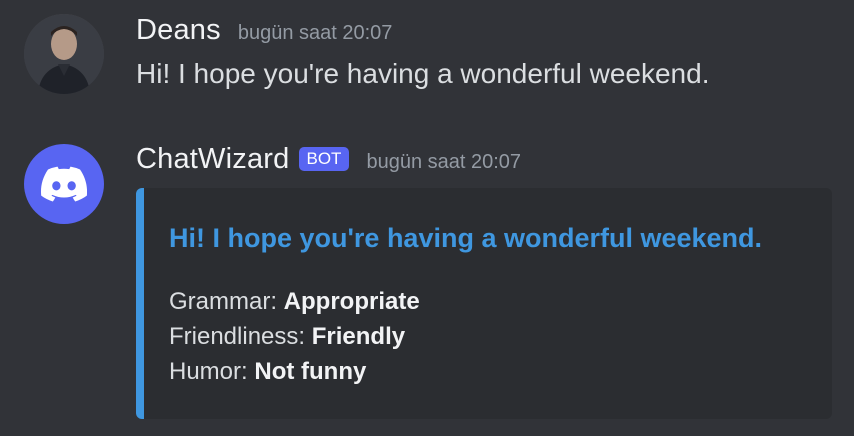 Image resolution: width=854 pixels, height=436 pixels. I want to click on message-header: Deans bugün saat 20:07, so click(264, 30).